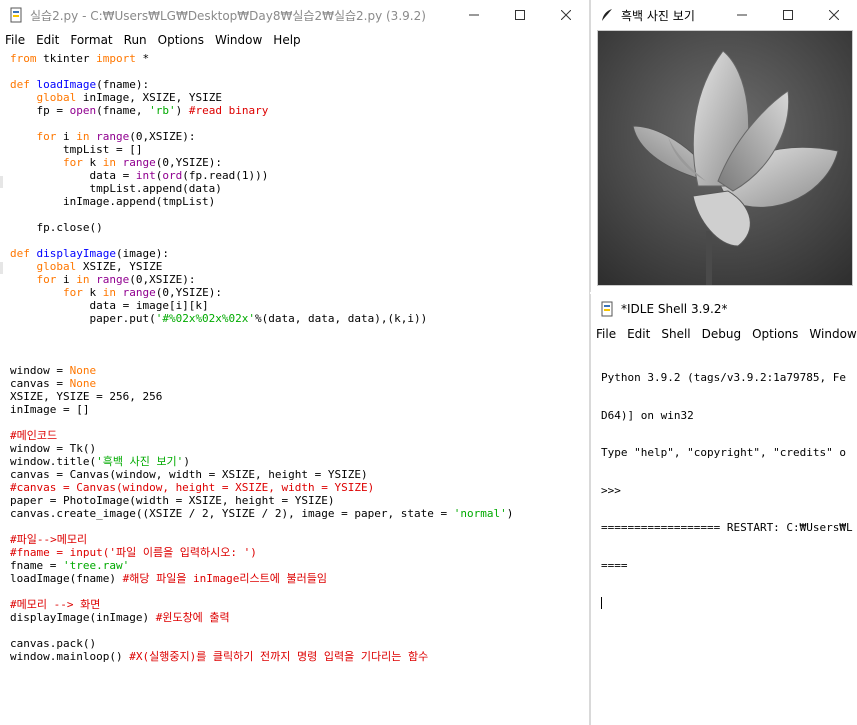 This screenshot has width=857, height=725. I want to click on menu-help: Help, so click(287, 40).